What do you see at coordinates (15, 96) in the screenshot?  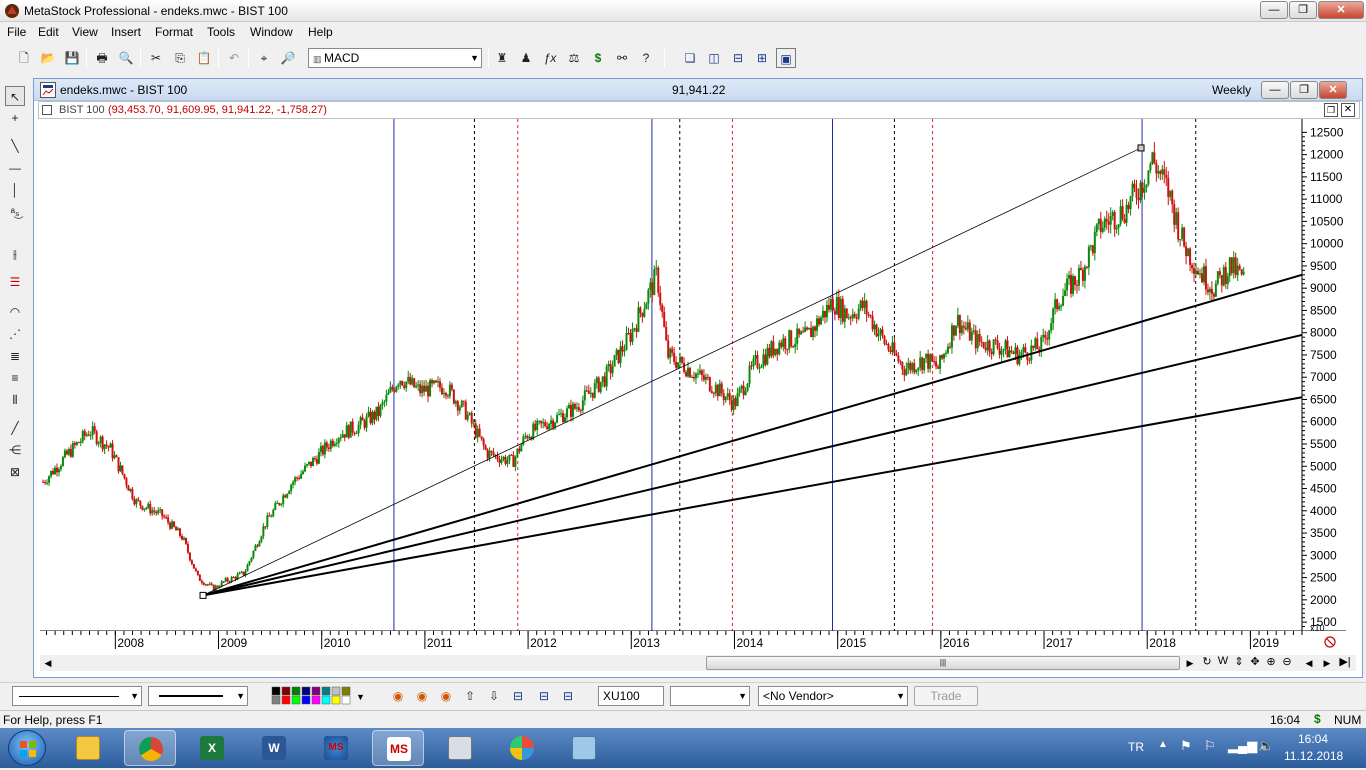 I see `pointer-icon: ↖` at bounding box center [15, 96].